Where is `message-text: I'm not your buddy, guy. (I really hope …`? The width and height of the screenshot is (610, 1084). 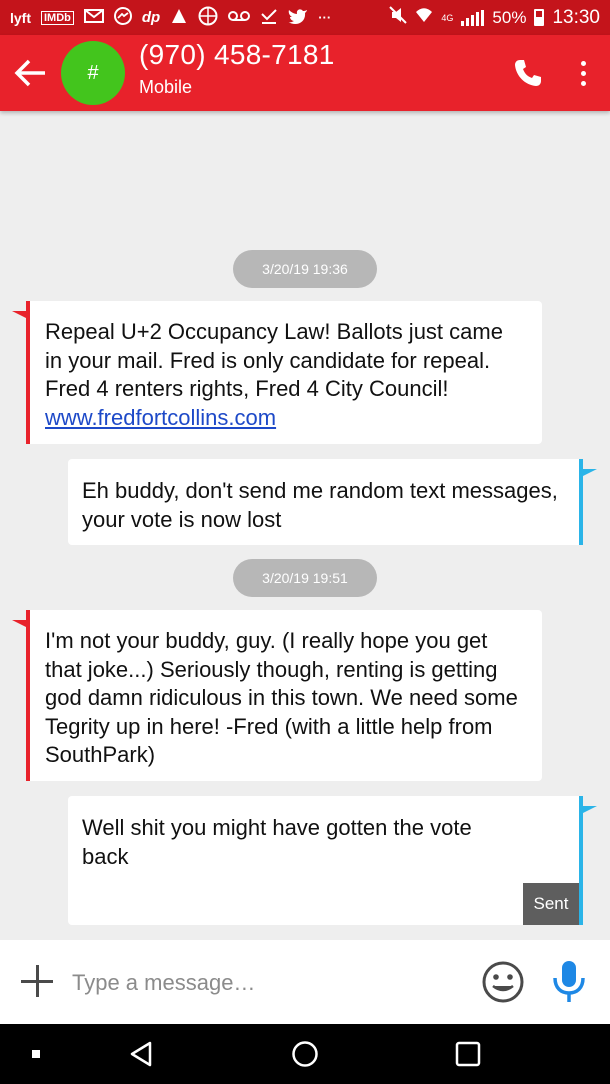
message-text: I'm not your buddy, guy. (I really hope … is located at coordinates (281, 697).